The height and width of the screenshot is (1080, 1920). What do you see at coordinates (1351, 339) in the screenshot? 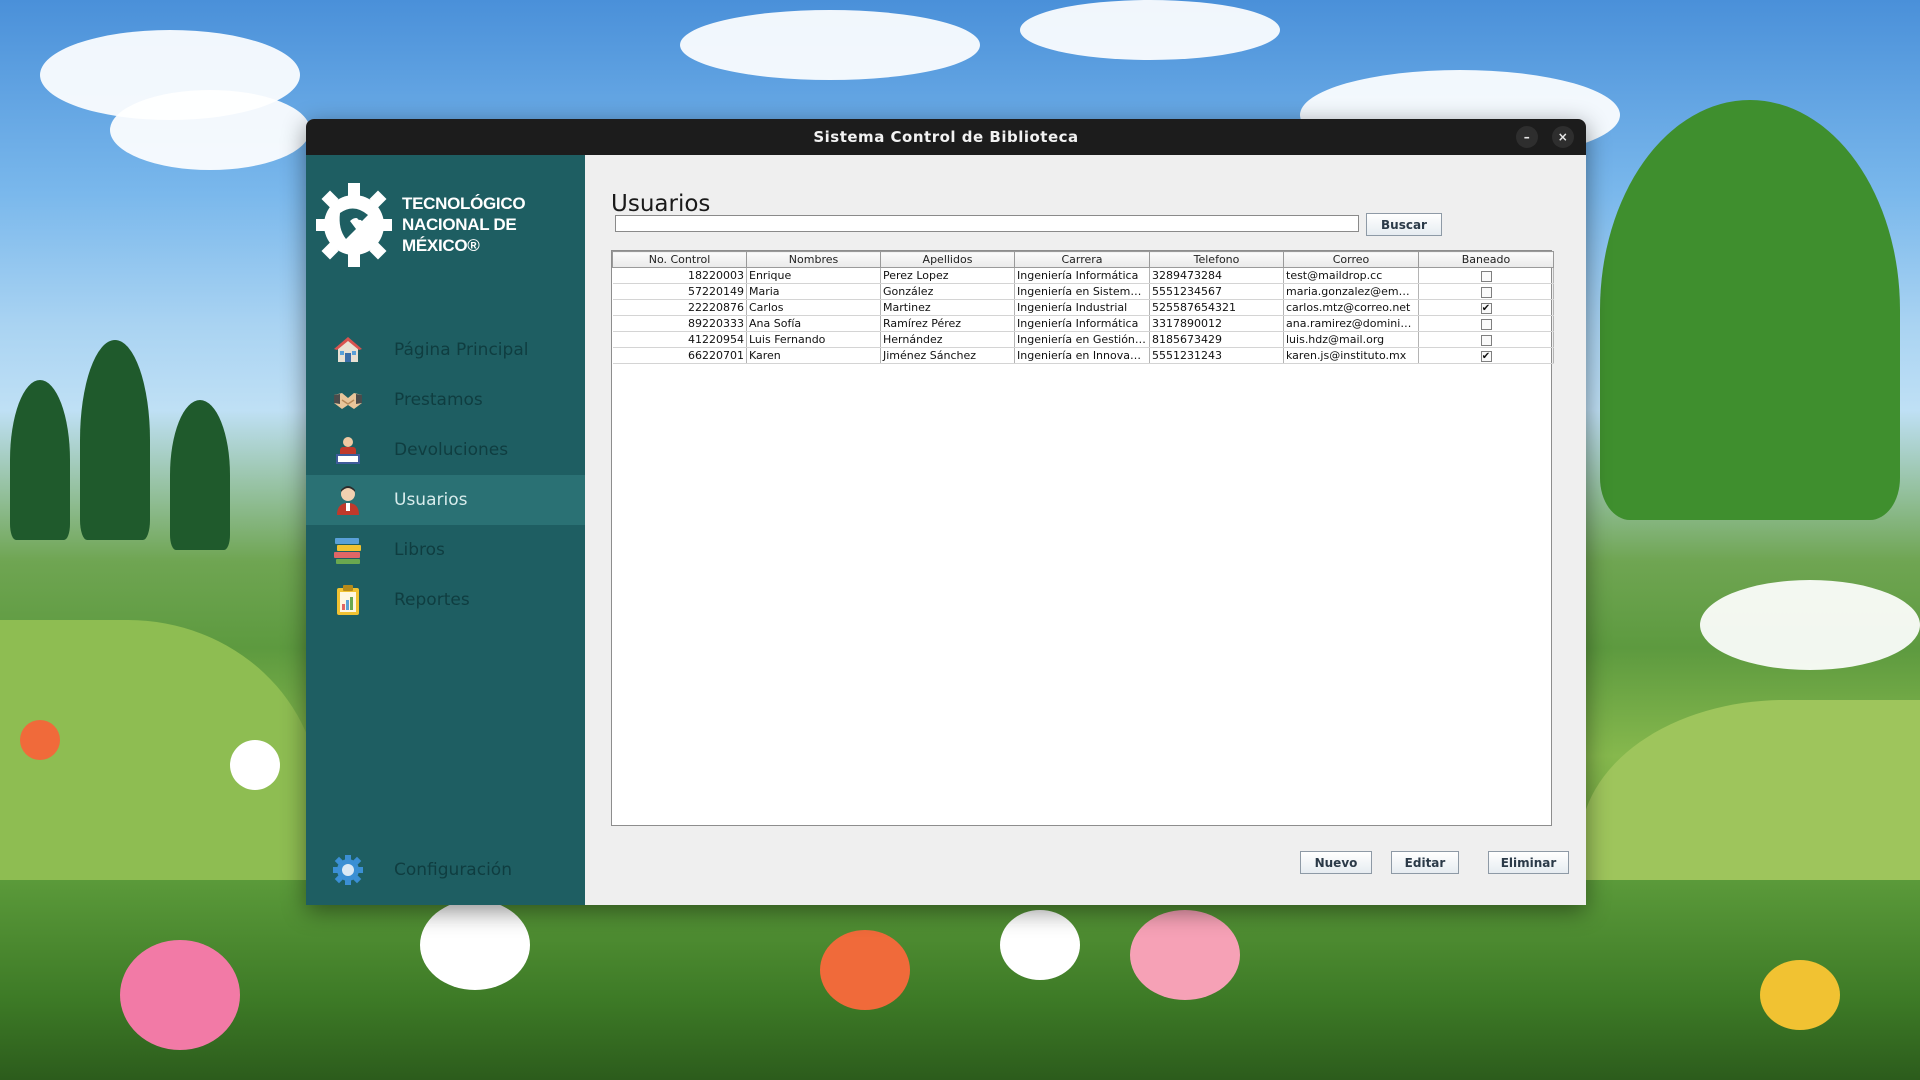
I see `cell-correo: luis.hdz@mail.org` at bounding box center [1351, 339].